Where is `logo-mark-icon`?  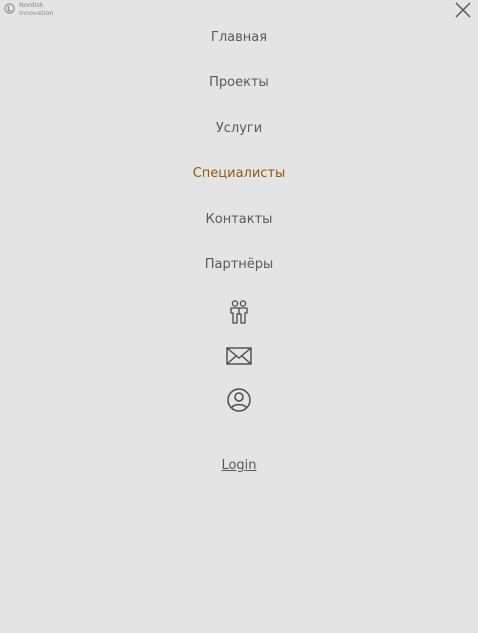
logo-mark-icon is located at coordinates (9, 8).